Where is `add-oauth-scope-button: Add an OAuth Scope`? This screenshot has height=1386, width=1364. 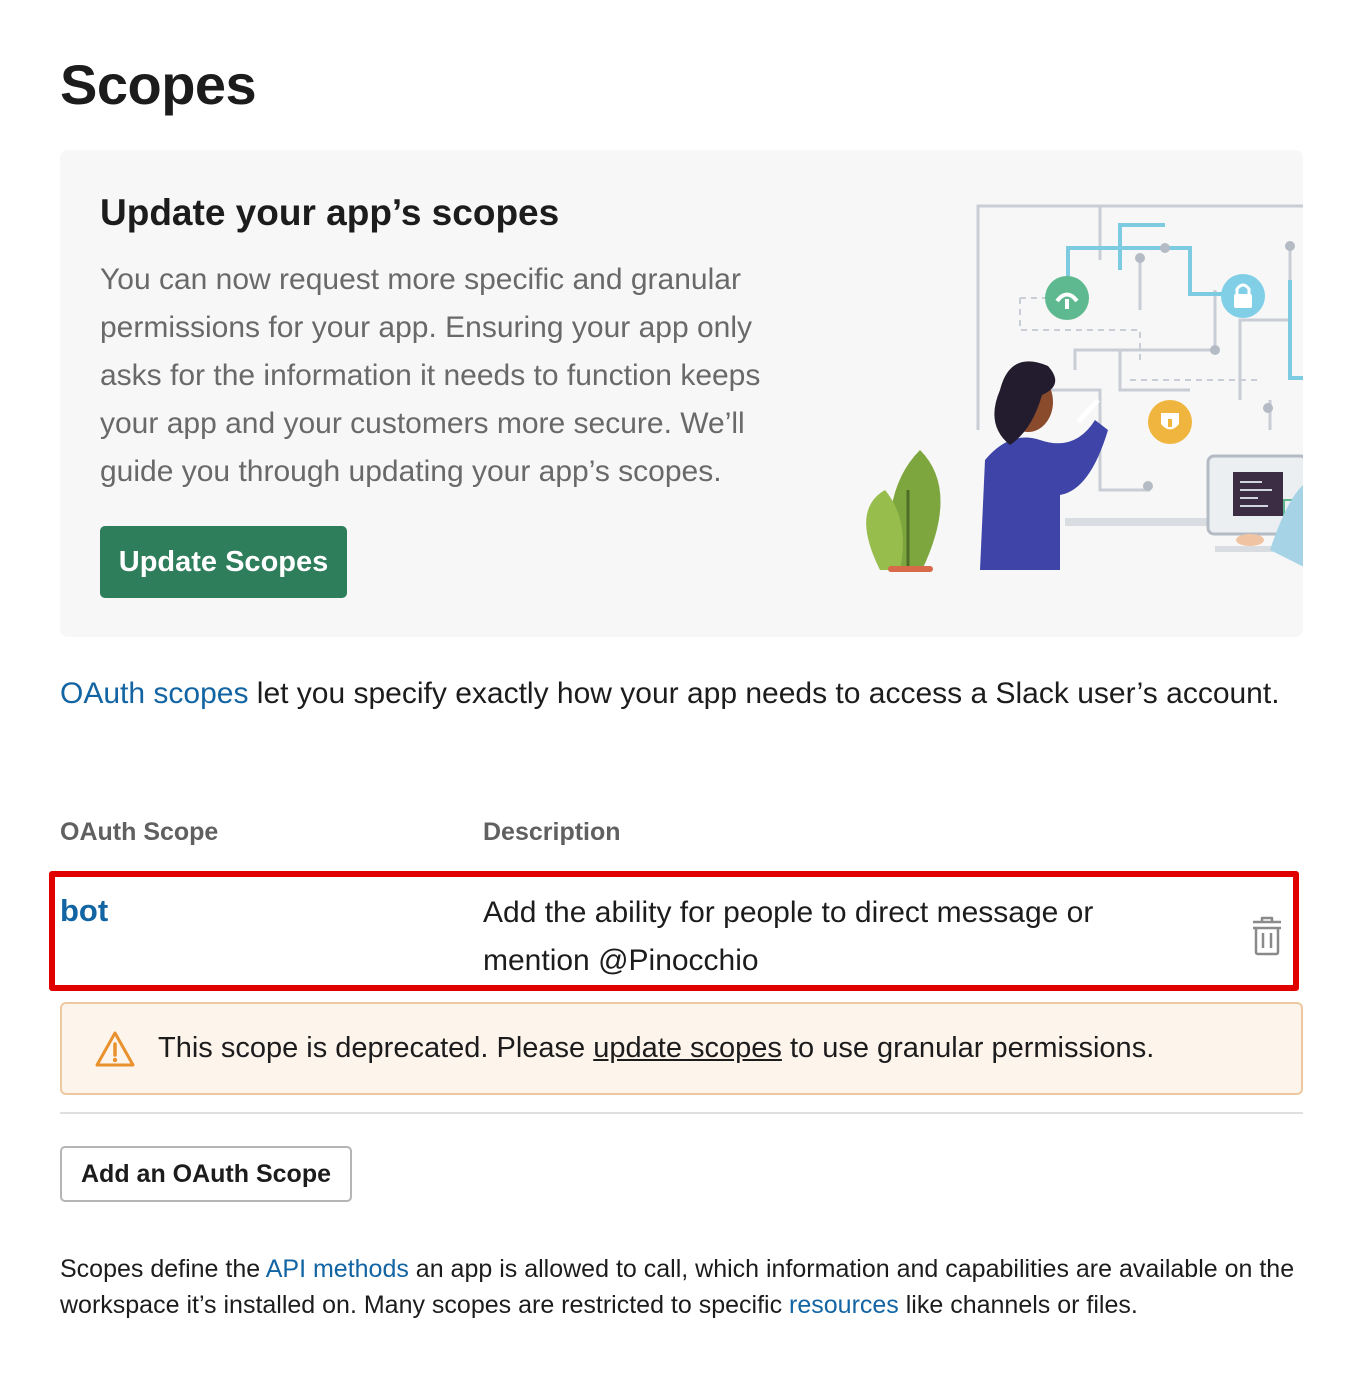 add-oauth-scope-button: Add an OAuth Scope is located at coordinates (206, 1174).